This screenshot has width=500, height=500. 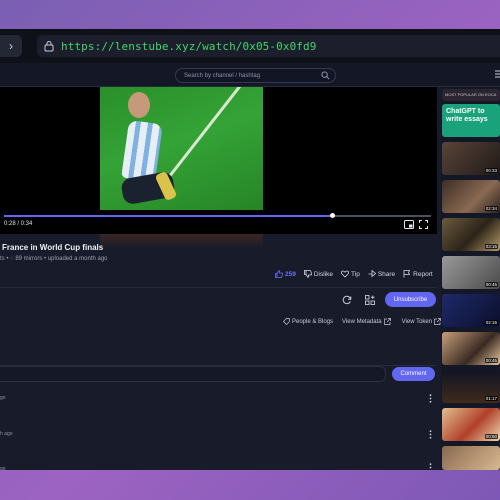 I want to click on video-shadow, so click(x=181, y=241).